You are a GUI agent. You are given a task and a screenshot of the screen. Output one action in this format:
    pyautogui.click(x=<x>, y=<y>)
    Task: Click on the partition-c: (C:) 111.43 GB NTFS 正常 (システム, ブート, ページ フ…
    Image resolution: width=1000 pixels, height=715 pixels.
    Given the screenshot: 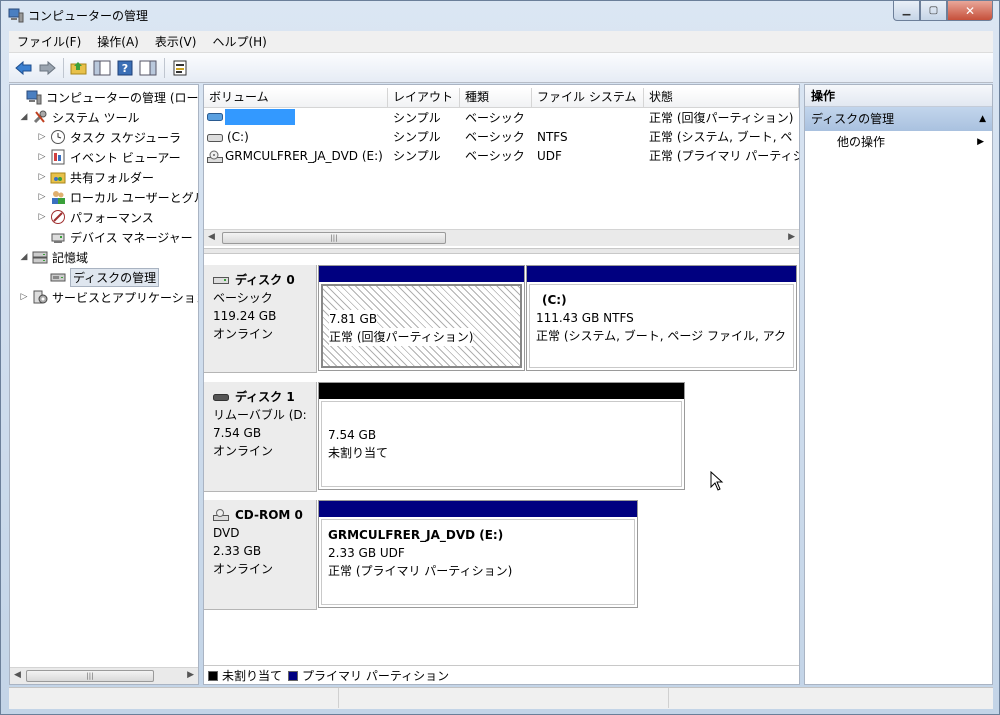 What is the action you would take?
    pyautogui.click(x=661, y=318)
    